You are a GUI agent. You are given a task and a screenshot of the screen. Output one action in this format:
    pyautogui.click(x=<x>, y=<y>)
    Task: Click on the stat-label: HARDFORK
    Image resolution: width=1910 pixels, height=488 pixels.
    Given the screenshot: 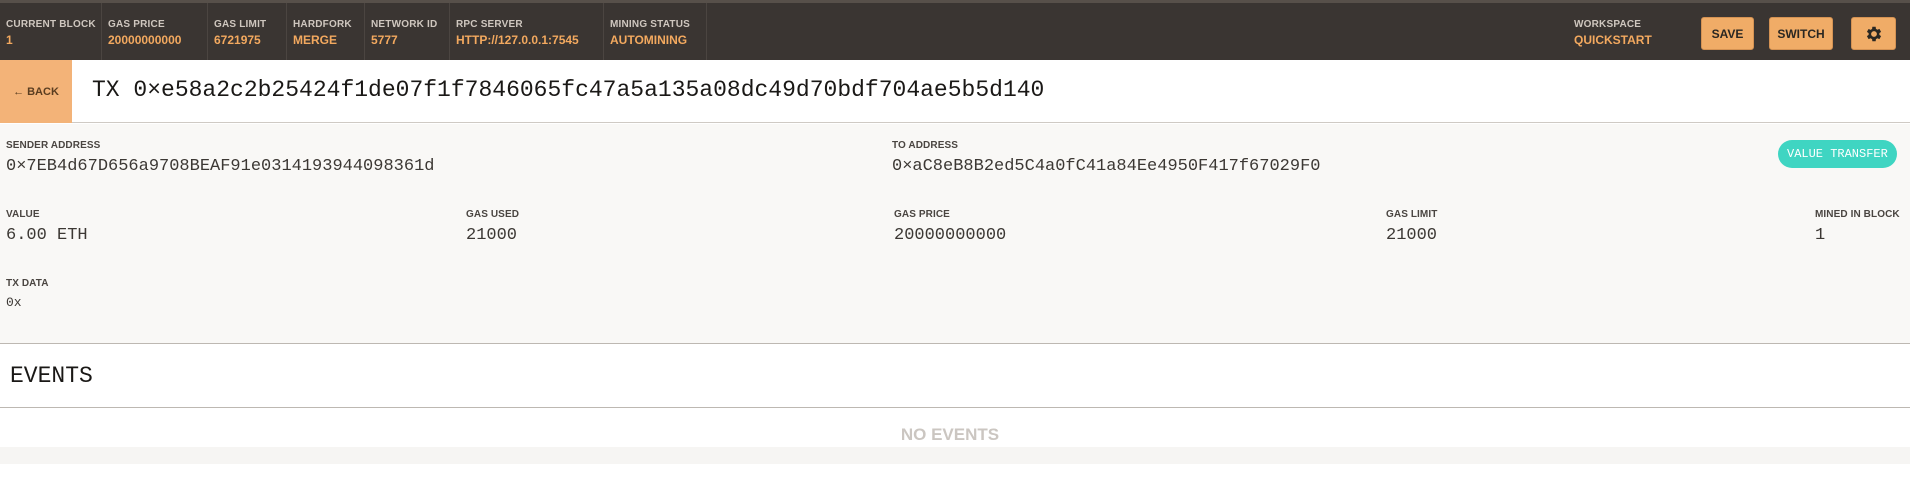 What is the action you would take?
    pyautogui.click(x=322, y=24)
    